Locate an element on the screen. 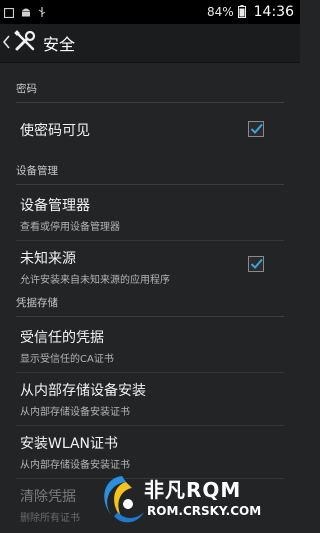 The image size is (320, 533). battery-icon is located at coordinates (241, 12).